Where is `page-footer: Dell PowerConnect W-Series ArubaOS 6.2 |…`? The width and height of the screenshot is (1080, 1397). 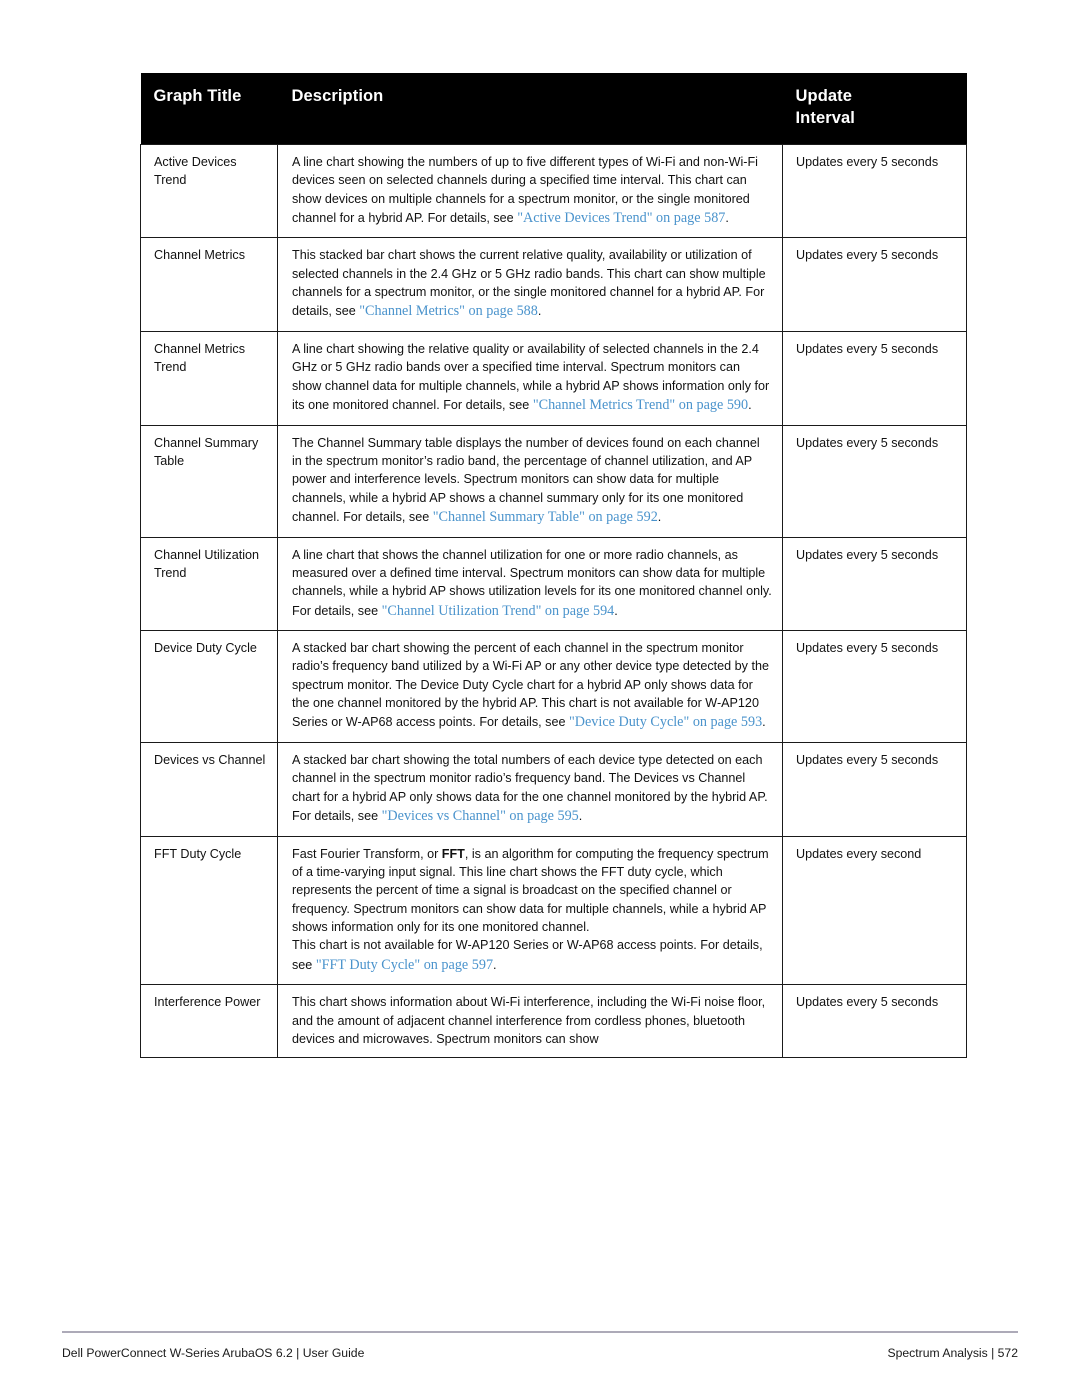
page-footer: Dell PowerConnect W-Series ArubaOS 6.2 |… is located at coordinates (540, 1353).